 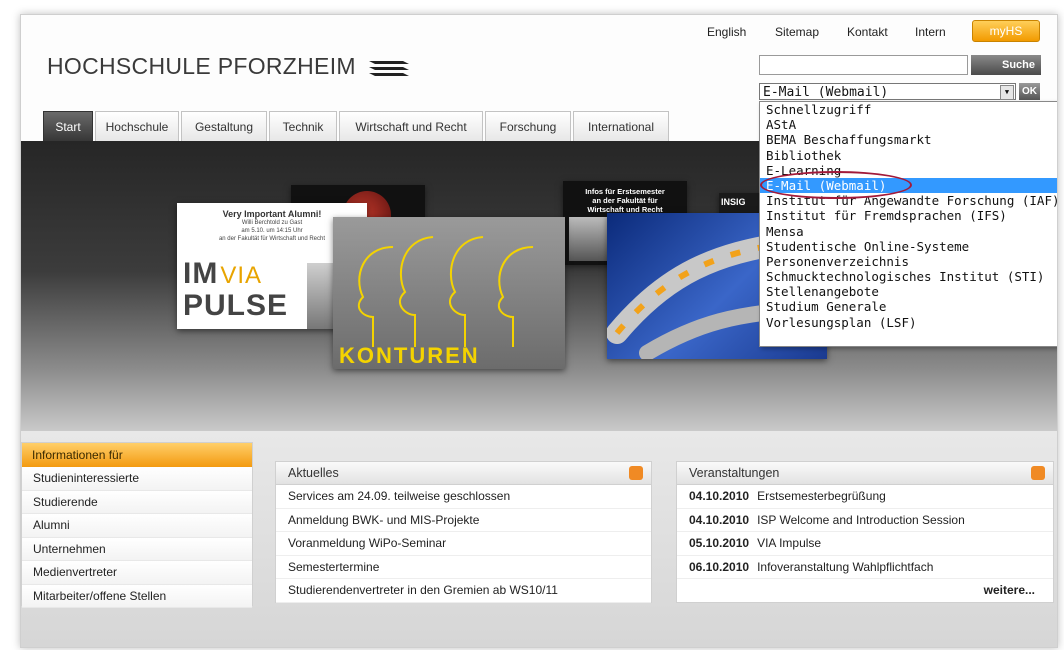 What do you see at coordinates (589, 239) in the screenshot?
I see `infos-photo` at bounding box center [589, 239].